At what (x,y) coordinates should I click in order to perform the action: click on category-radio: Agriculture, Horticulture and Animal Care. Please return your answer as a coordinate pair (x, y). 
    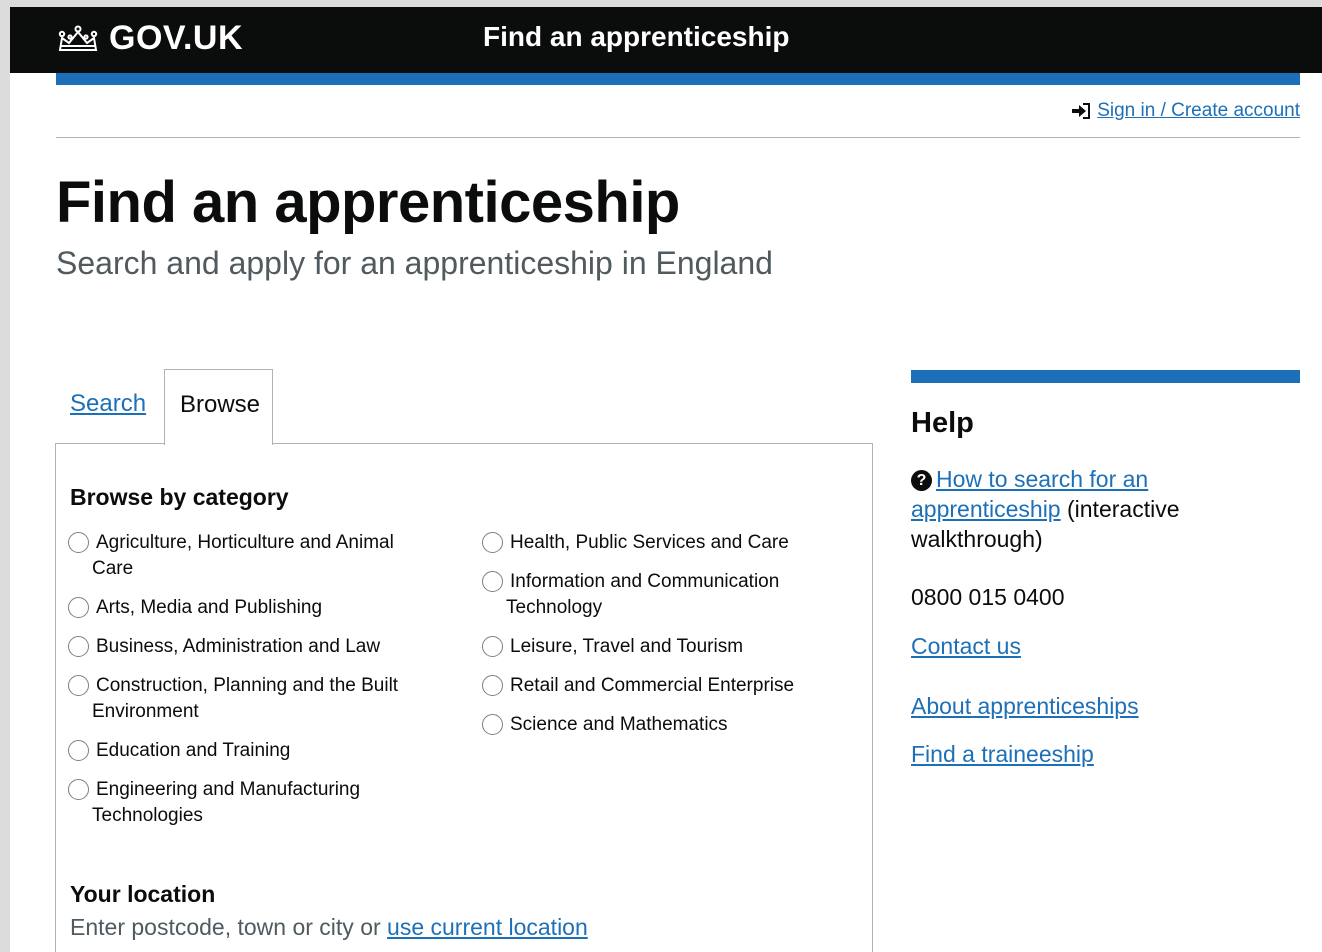
    Looking at the image, I should click on (258, 556).